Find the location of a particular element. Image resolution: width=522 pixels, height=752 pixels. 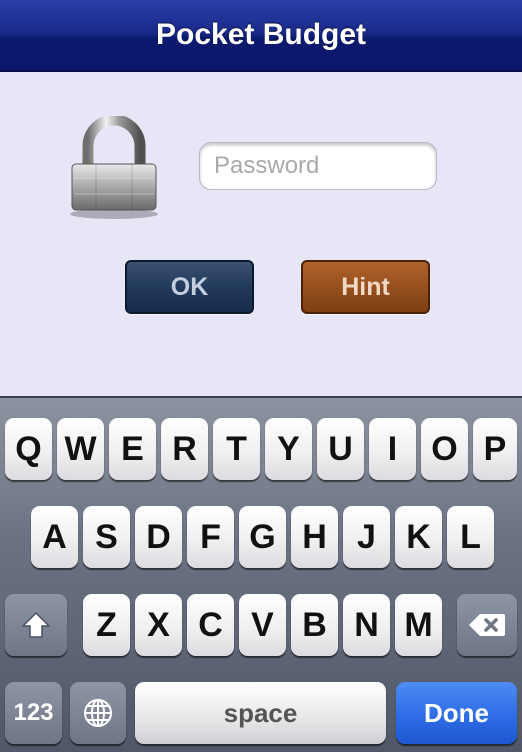

app-title: Pocket Budget is located at coordinates (261, 34).